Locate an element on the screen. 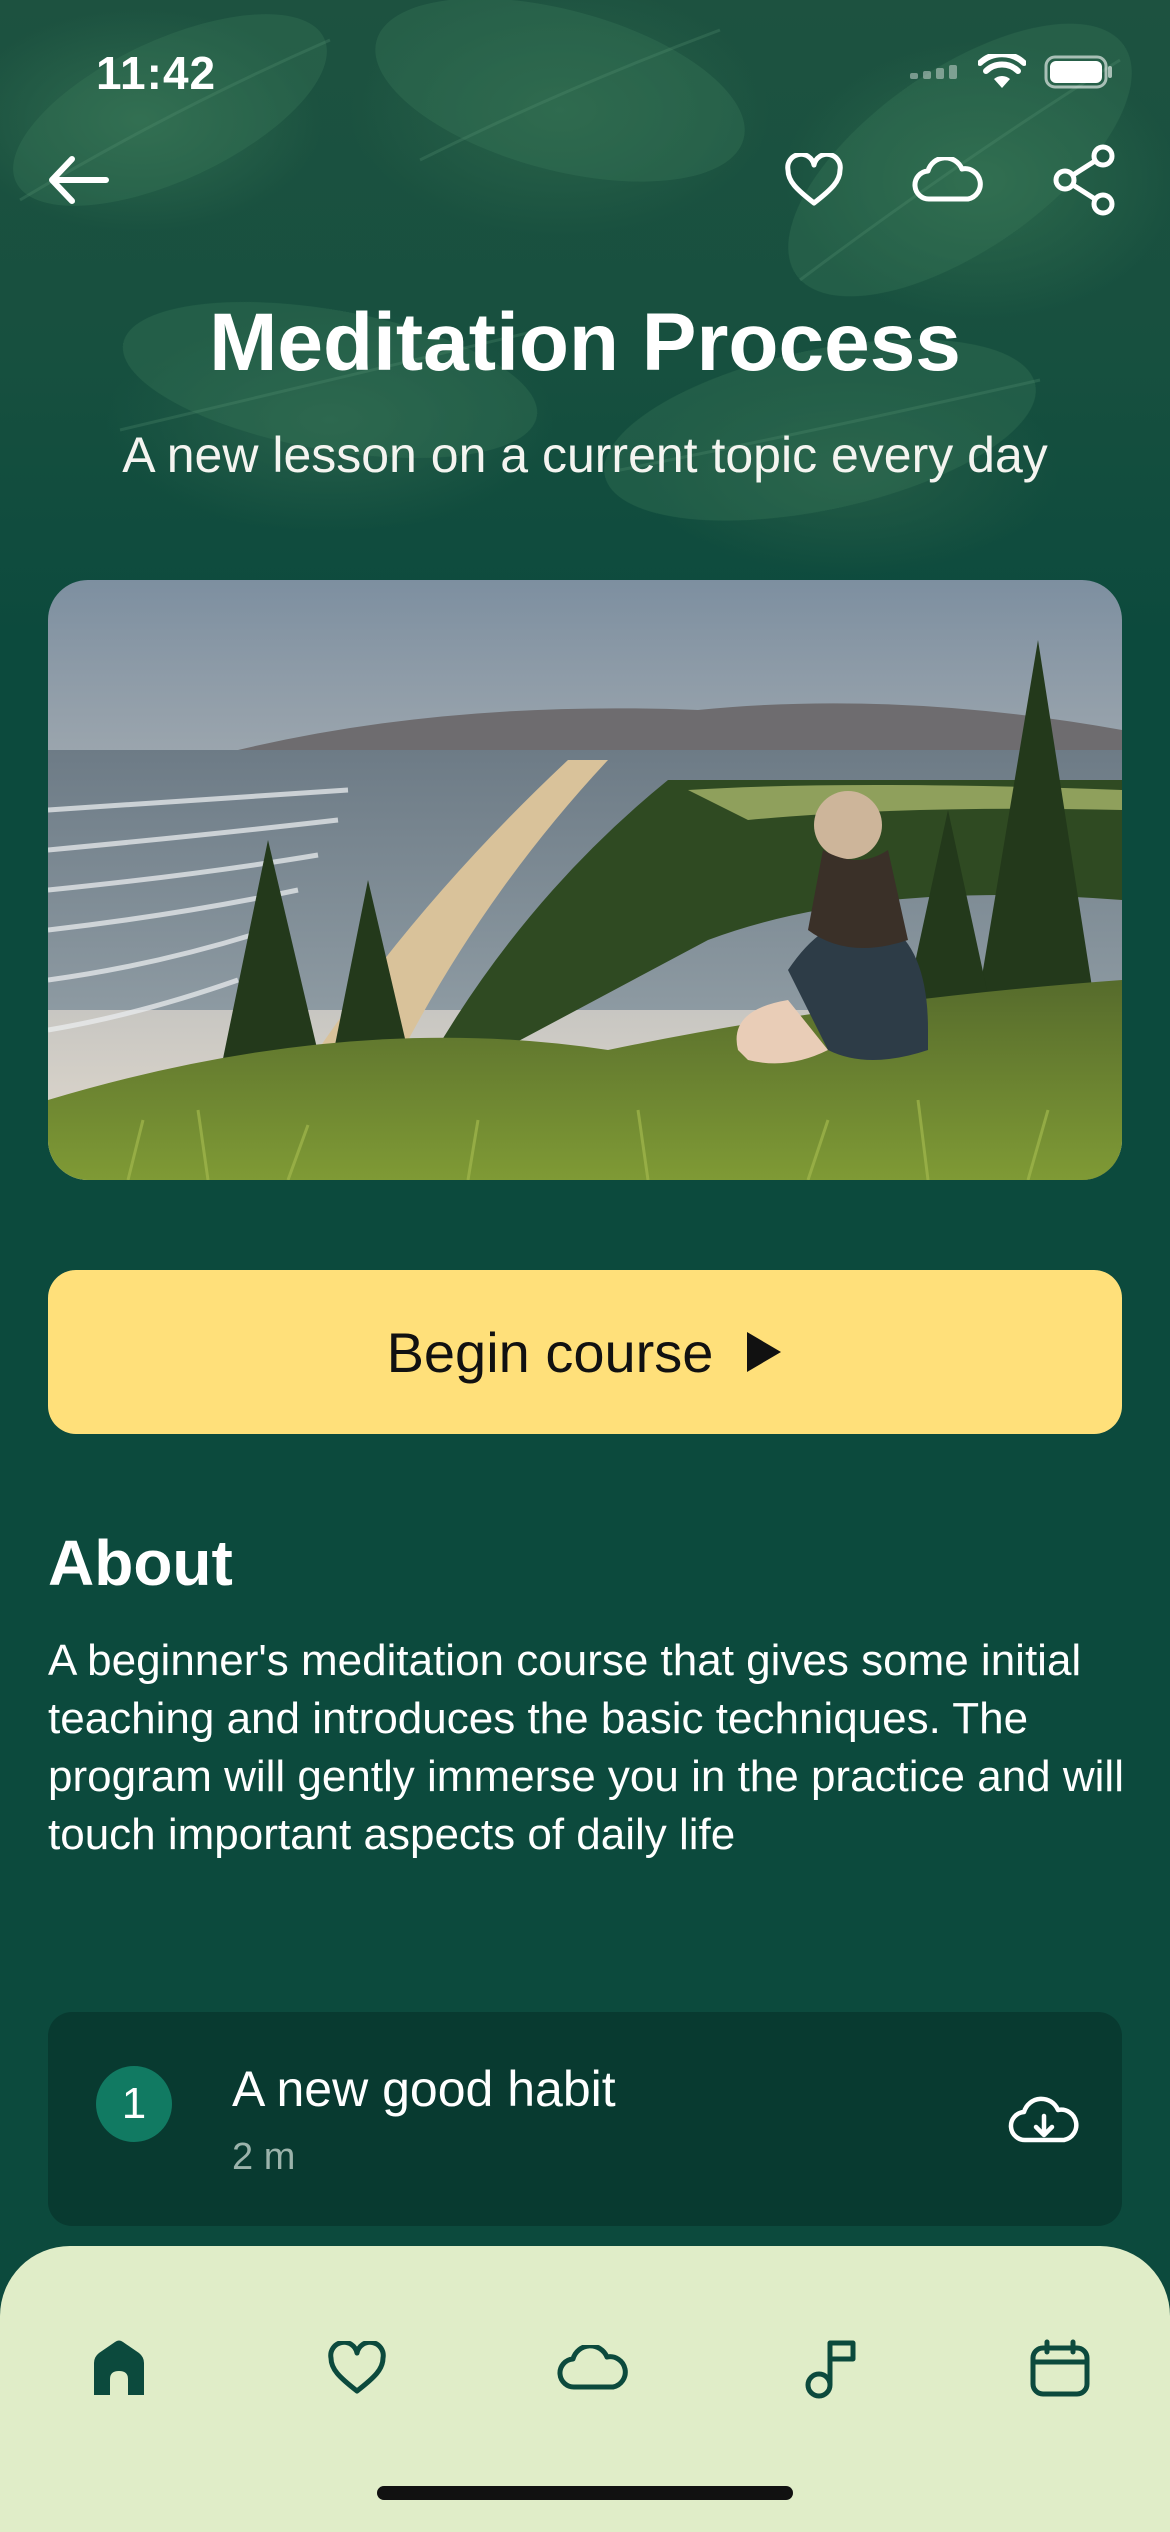 This screenshot has height=2532, width=1170. about-heading: About is located at coordinates (140, 1563).